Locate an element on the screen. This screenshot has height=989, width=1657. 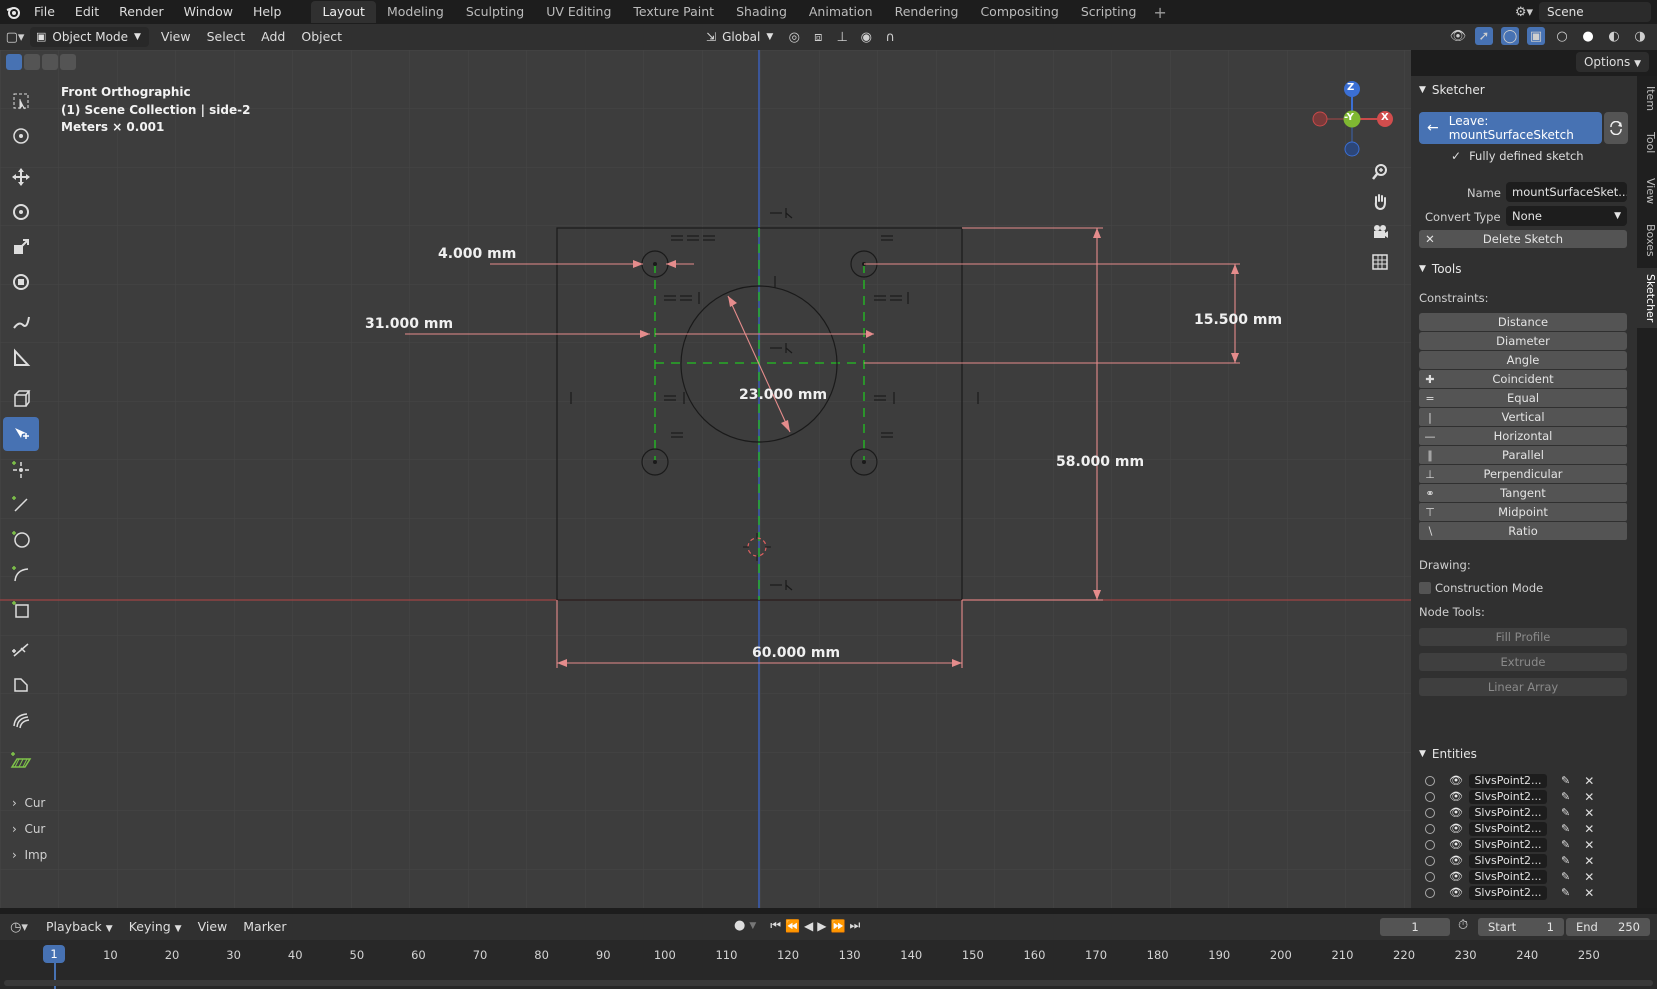
tab-uv-editing: UV Editing is located at coordinates (578, 12).